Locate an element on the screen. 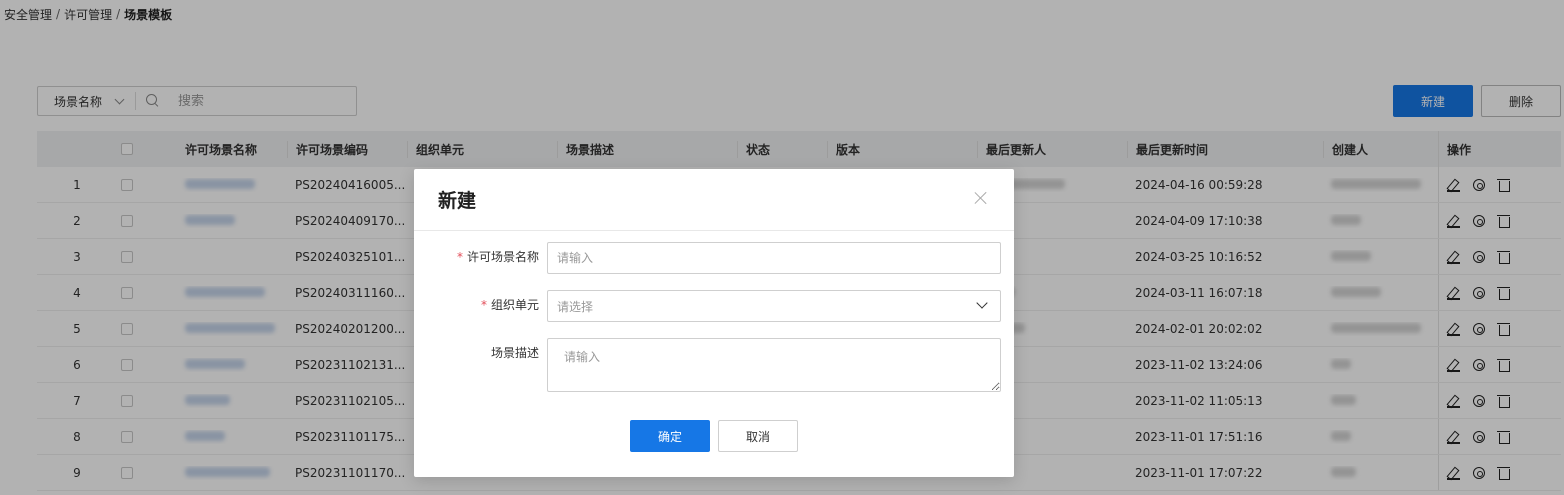  scene-name-input is located at coordinates (774, 258).